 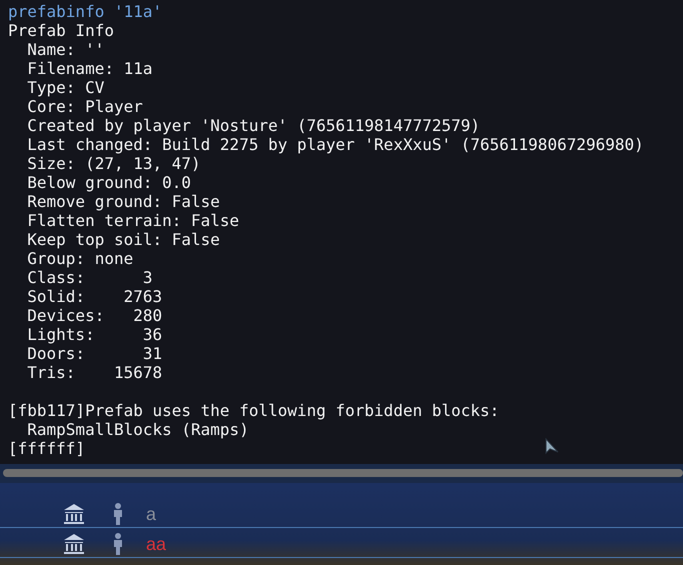 What do you see at coordinates (123, 239) in the screenshot?
I see `console-line: Keep top soil: False` at bounding box center [123, 239].